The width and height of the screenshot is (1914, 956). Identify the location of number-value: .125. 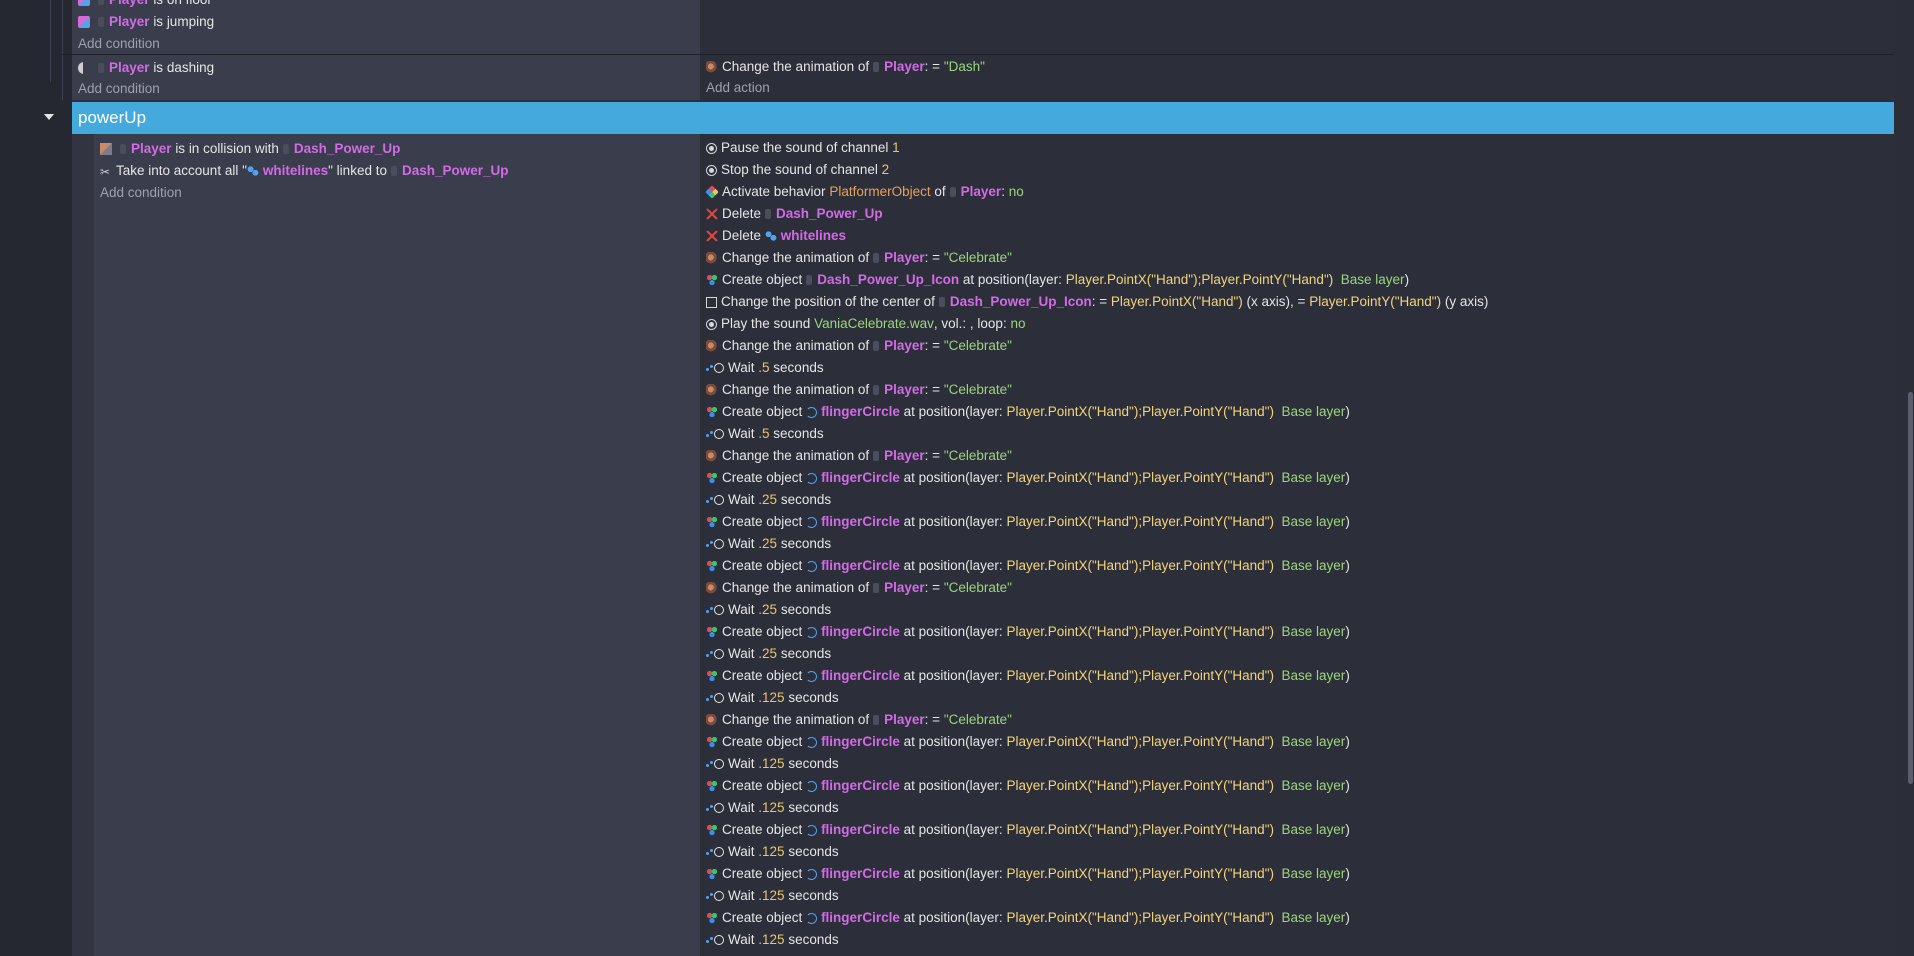
(771, 807).